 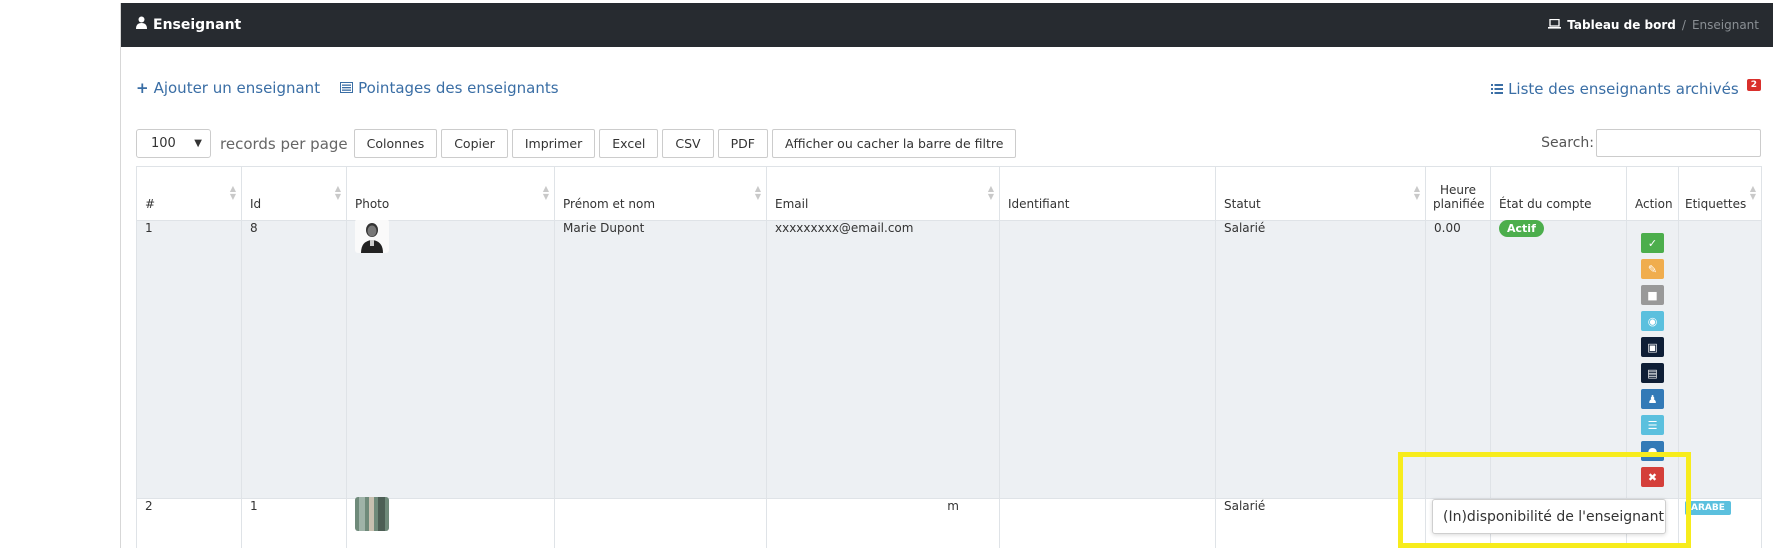 I want to click on cell-number: 1, so click(x=189, y=359).